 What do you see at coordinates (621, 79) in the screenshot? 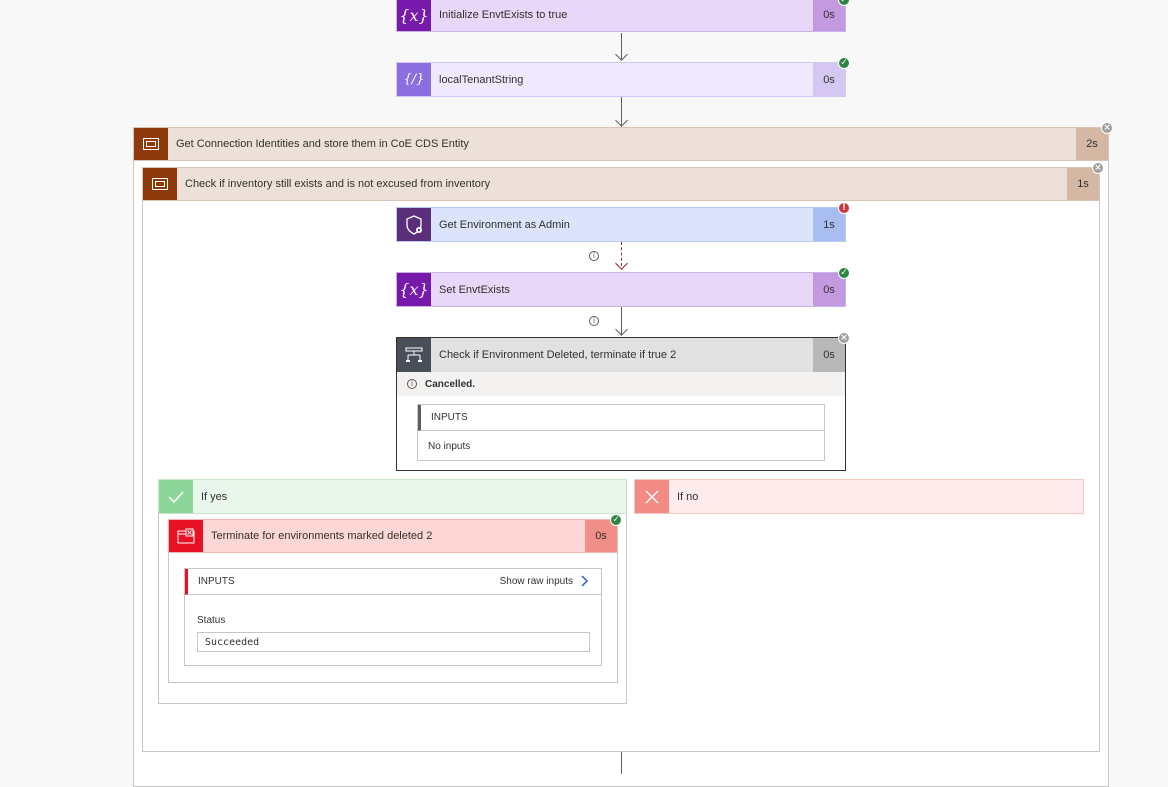
I see `step-localtenantstring: {∕} localTenantString 0s` at bounding box center [621, 79].